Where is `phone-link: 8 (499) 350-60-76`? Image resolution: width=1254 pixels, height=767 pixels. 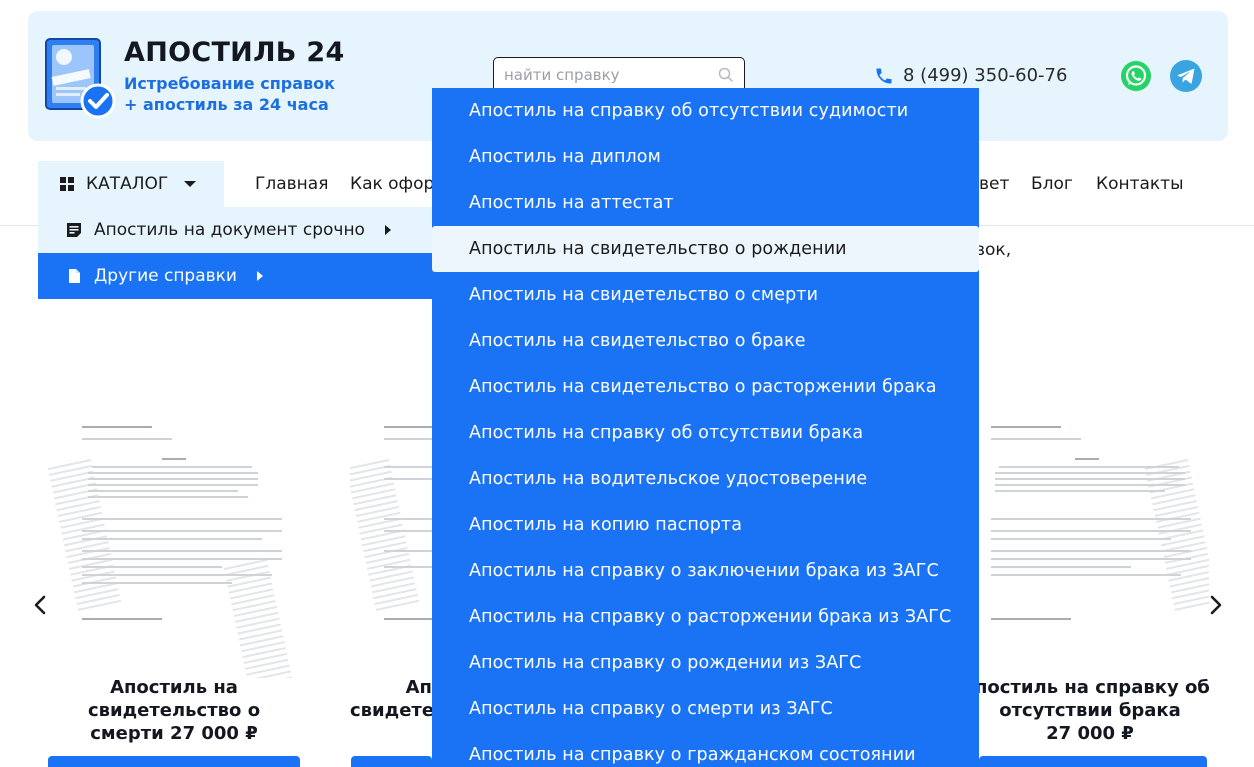 phone-link: 8 (499) 350-60-76 is located at coordinates (970, 75).